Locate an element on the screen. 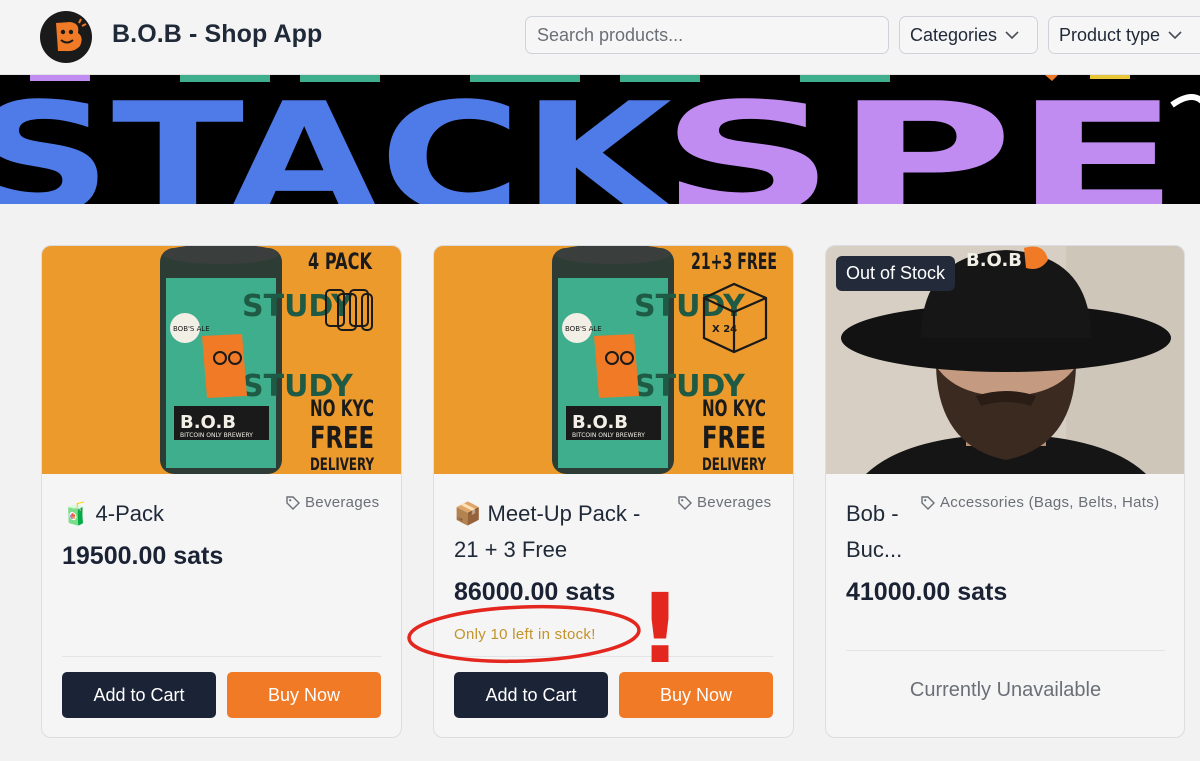 The height and width of the screenshot is (761, 1200). banner-text-blue: STACK is located at coordinates (339, 139).